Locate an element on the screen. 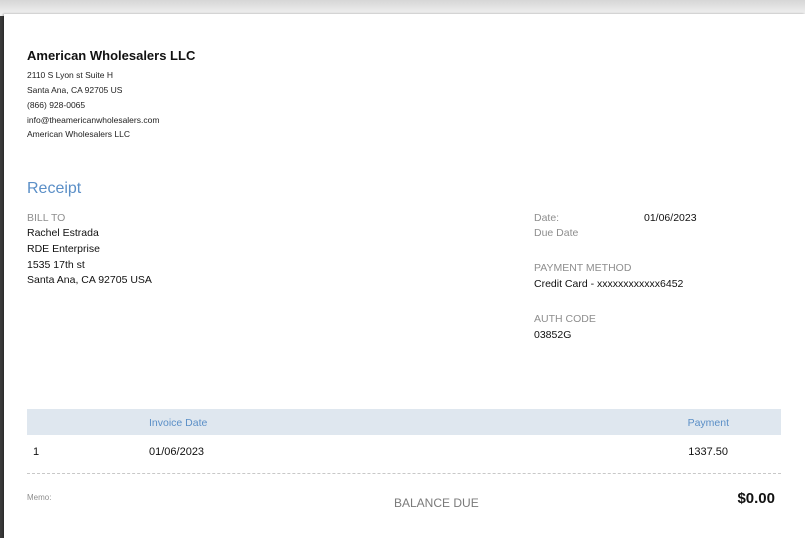 Image resolution: width=805 pixels, height=538 pixels. company-website-name: American Wholesalers LLC is located at coordinates (78, 134).